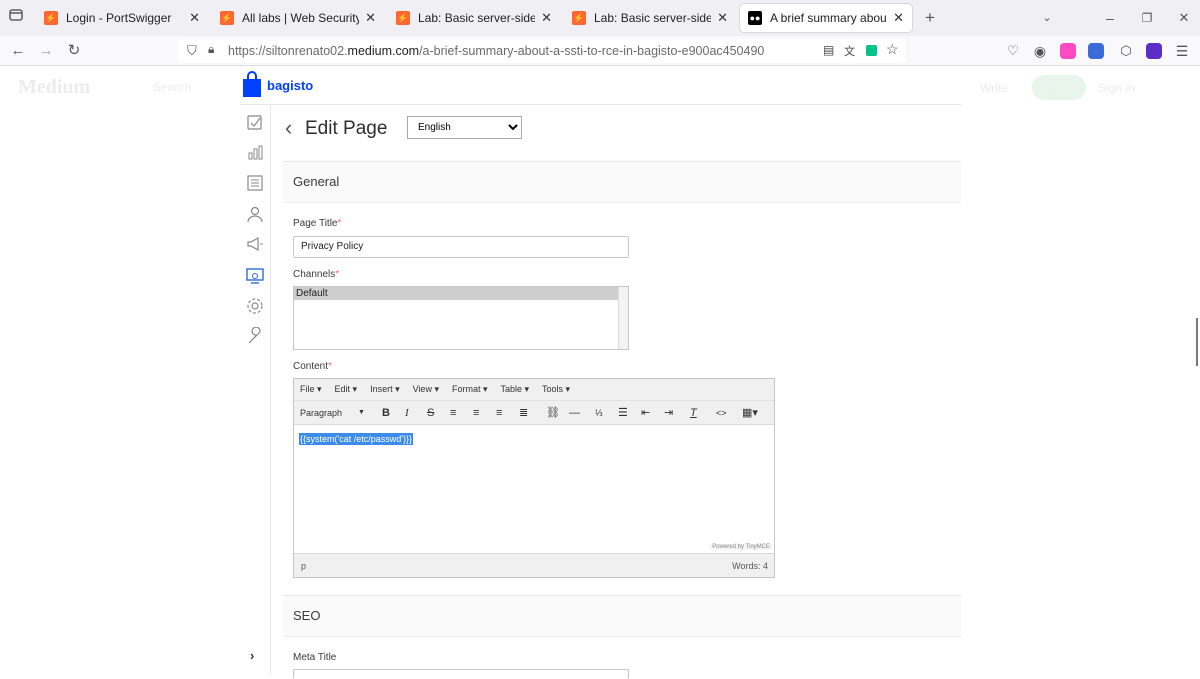  Describe the element at coordinates (849, 51) in the screenshot. I see `translate-icon: 文` at that location.